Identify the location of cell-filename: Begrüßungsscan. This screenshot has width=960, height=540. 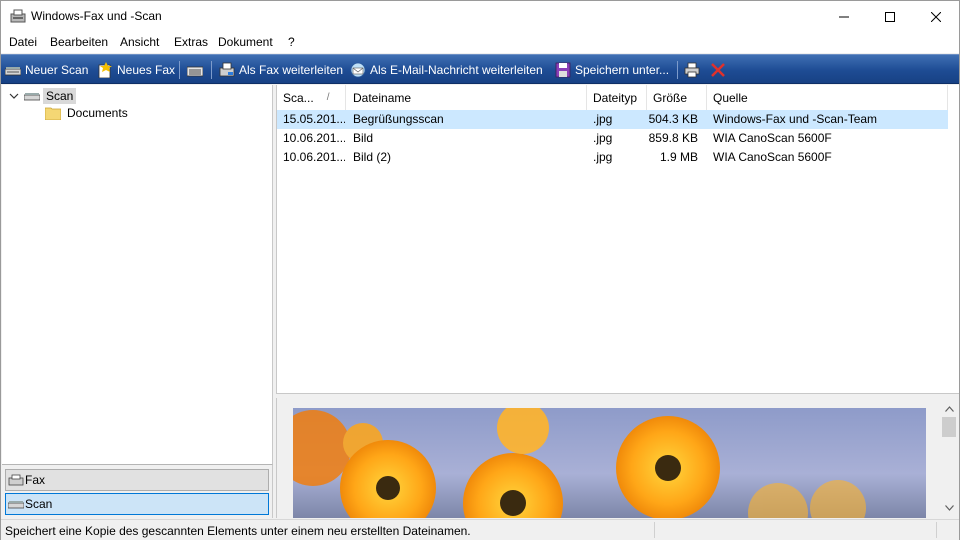
(398, 119).